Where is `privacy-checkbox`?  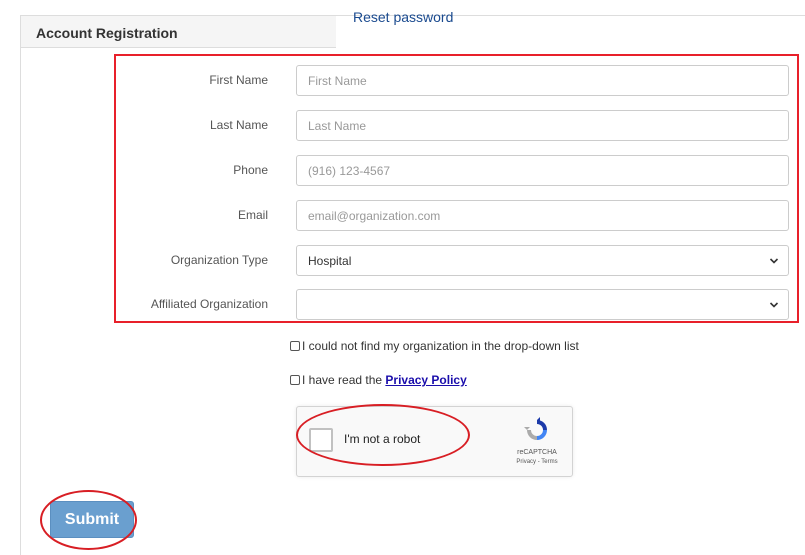 privacy-checkbox is located at coordinates (295, 380).